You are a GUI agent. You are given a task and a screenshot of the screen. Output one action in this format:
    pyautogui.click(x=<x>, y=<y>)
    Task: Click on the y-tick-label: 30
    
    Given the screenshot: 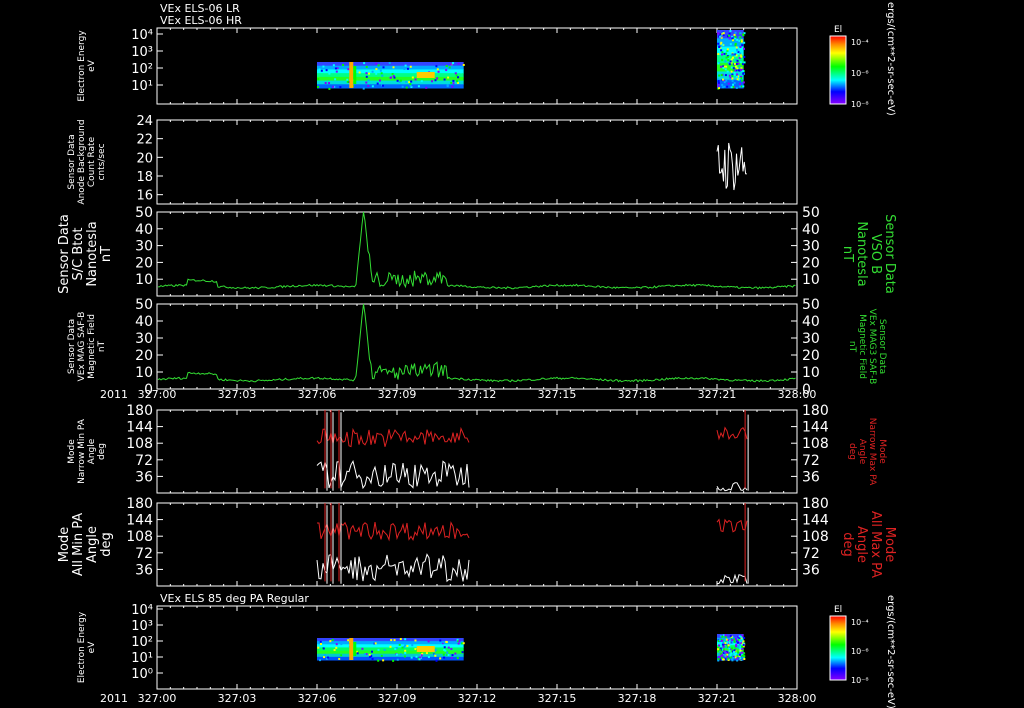 What is the action you would take?
    pyautogui.click(x=144, y=339)
    